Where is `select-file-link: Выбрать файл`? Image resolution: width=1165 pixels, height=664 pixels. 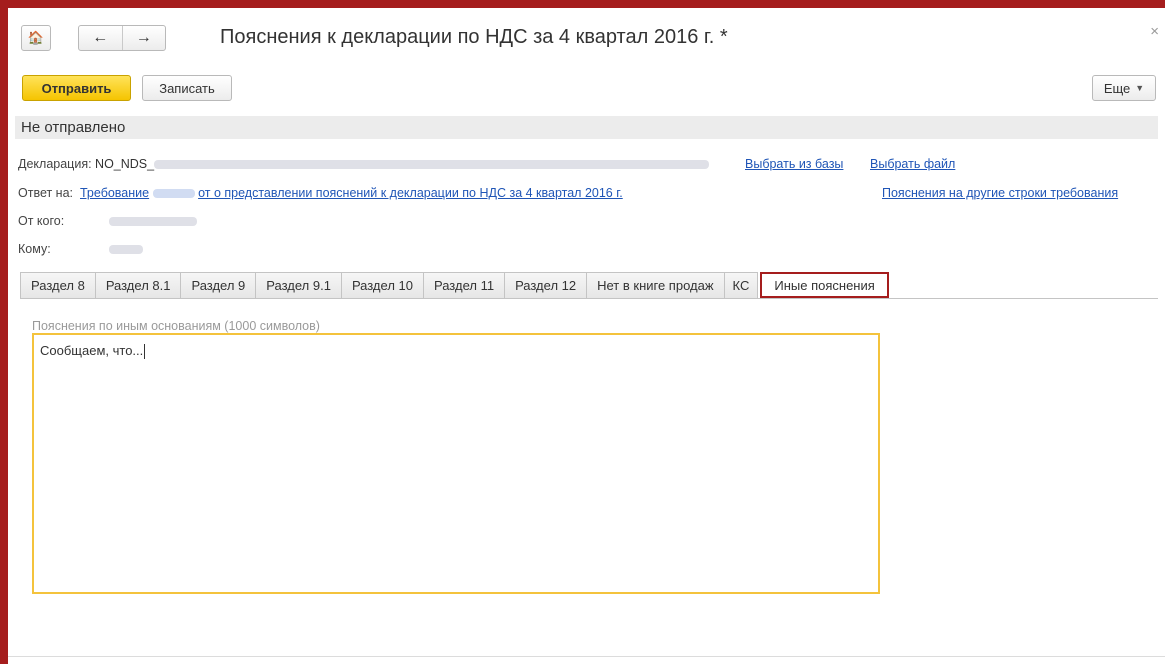 select-file-link: Выбрать файл is located at coordinates (912, 164).